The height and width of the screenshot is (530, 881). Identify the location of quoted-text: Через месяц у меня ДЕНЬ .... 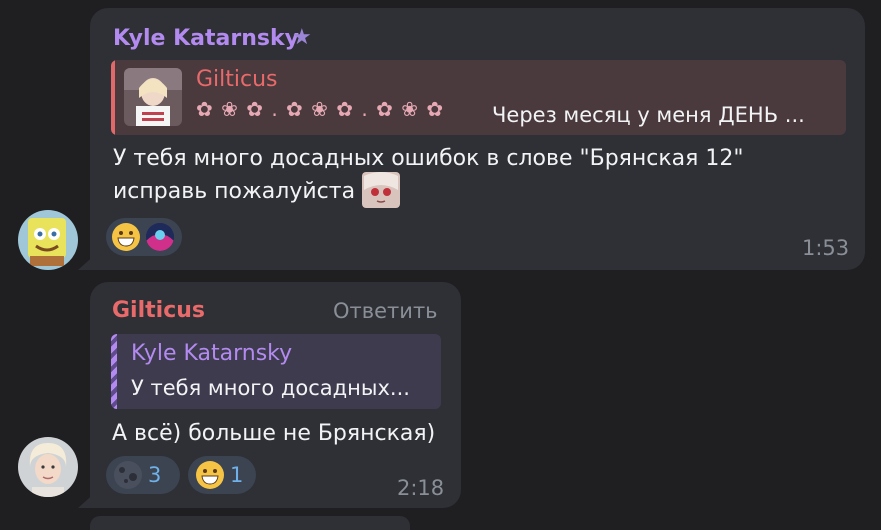
(648, 115).